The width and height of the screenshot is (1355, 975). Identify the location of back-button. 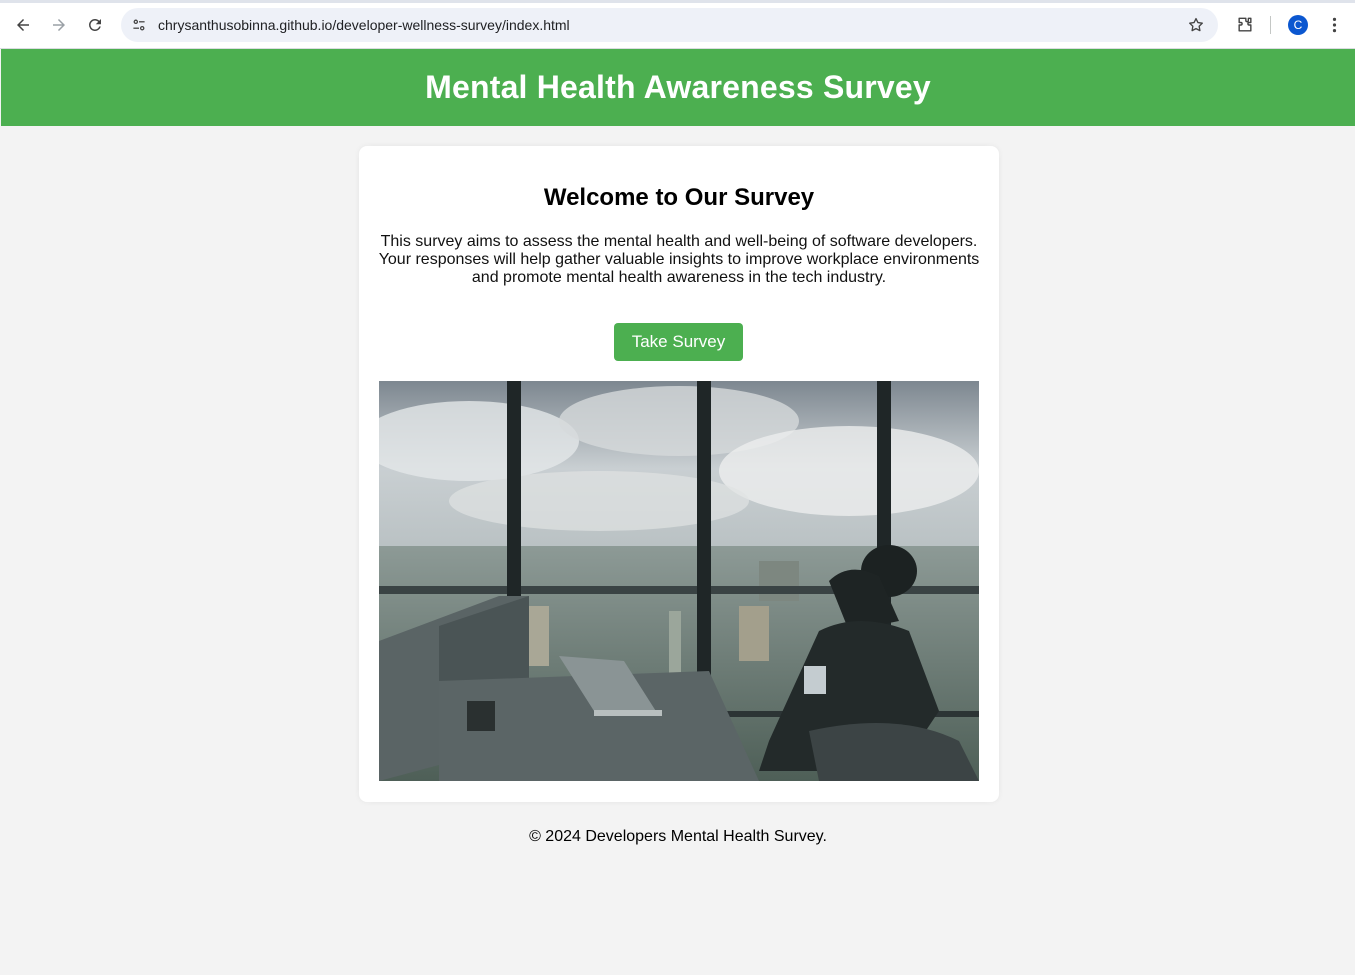
(23, 25).